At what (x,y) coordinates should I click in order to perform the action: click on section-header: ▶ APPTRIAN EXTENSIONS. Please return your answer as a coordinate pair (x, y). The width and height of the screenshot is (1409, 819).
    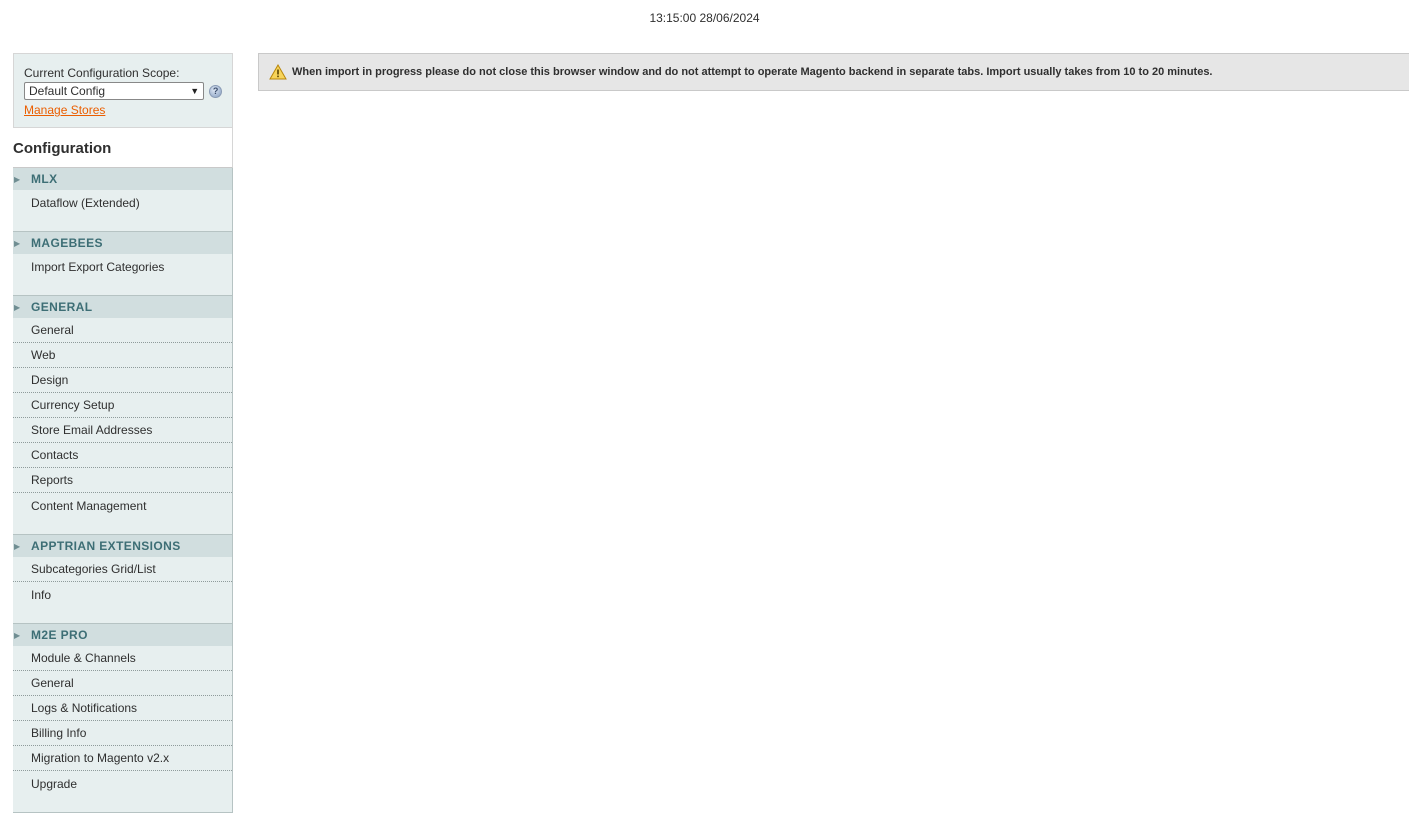
    Looking at the image, I should click on (122, 546).